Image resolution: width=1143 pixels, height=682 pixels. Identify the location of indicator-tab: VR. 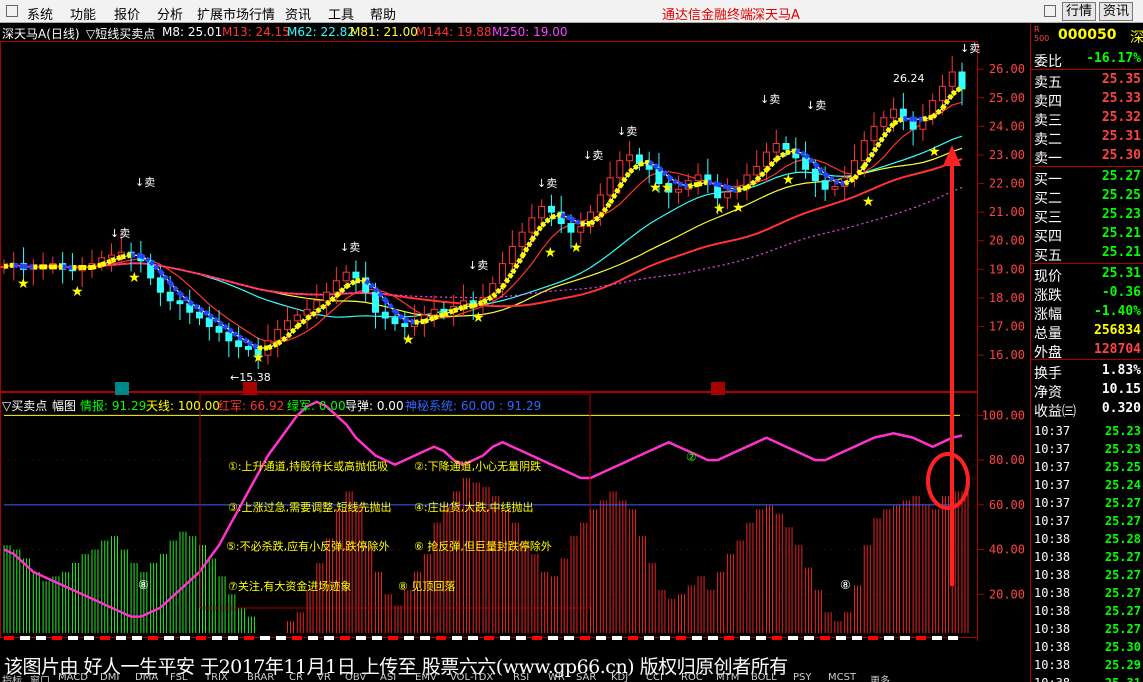
(324, 677).